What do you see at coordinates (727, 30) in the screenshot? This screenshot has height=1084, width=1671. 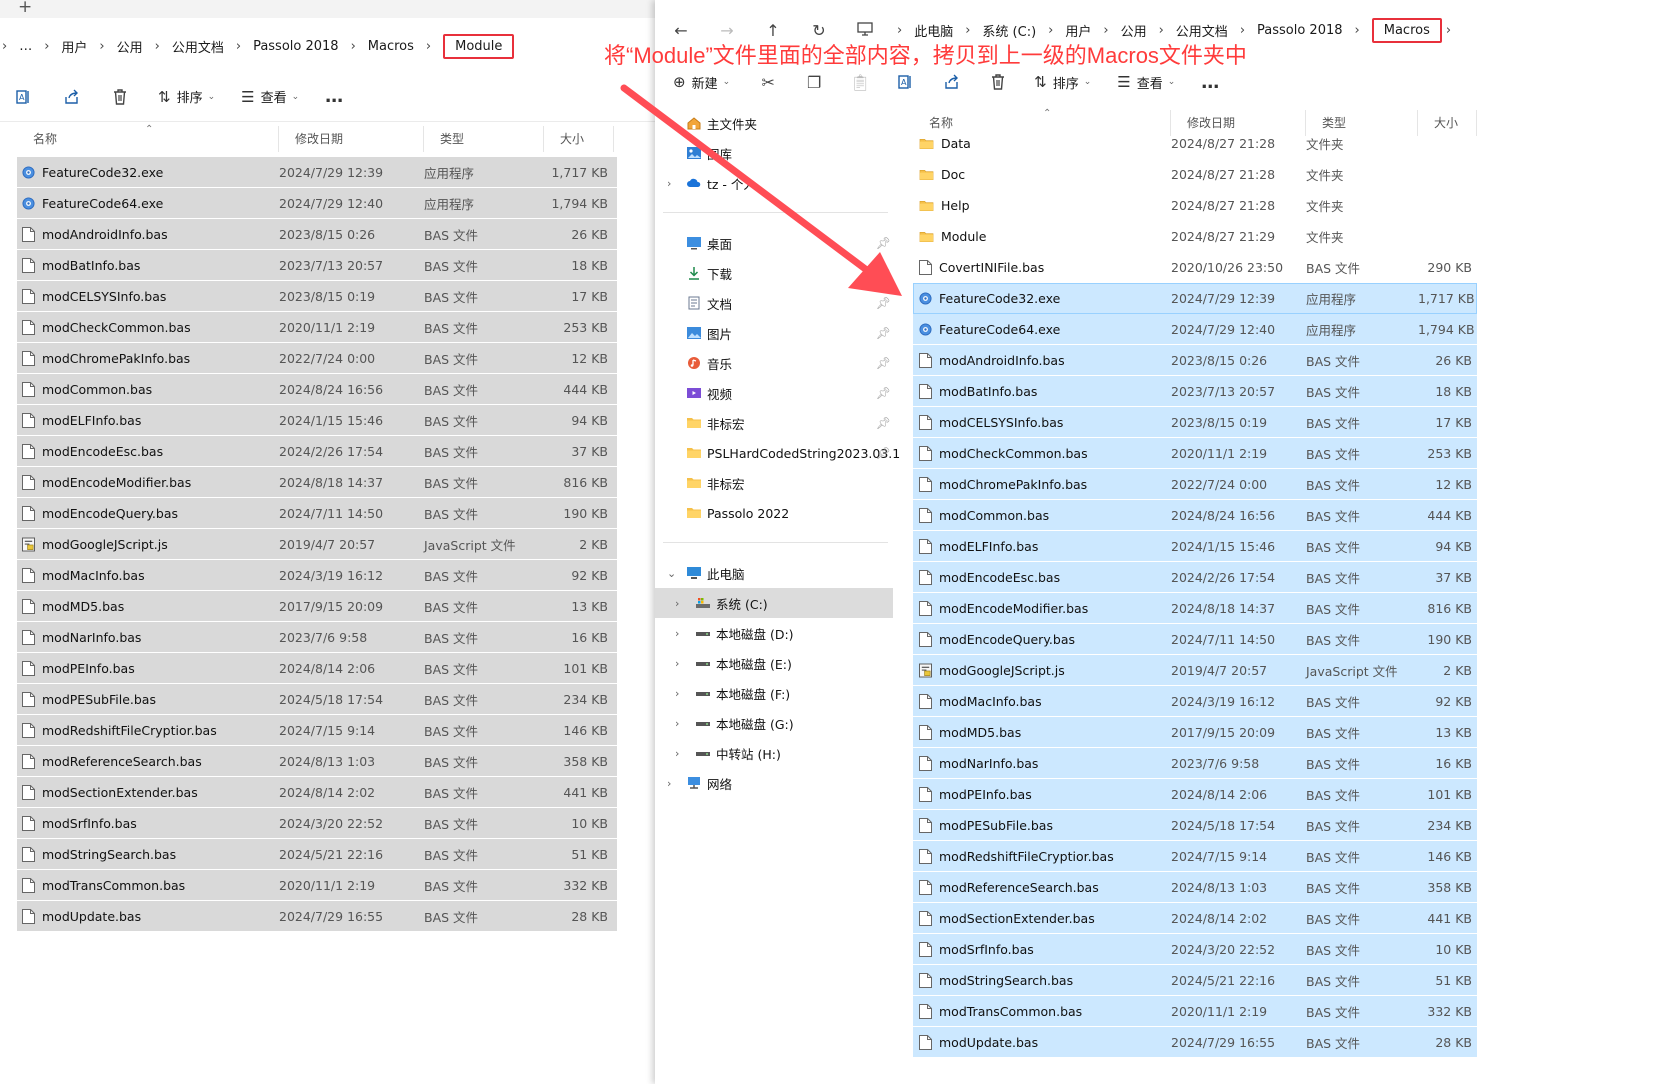 I see `forward-arrow-icon: →` at bounding box center [727, 30].